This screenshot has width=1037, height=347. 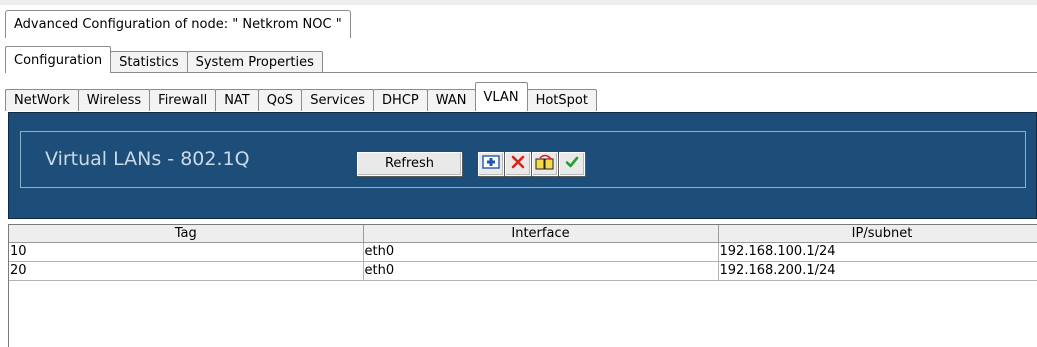 I want to click on table-row: 10 eth0 192.168.100.1/24, so click(x=523, y=252).